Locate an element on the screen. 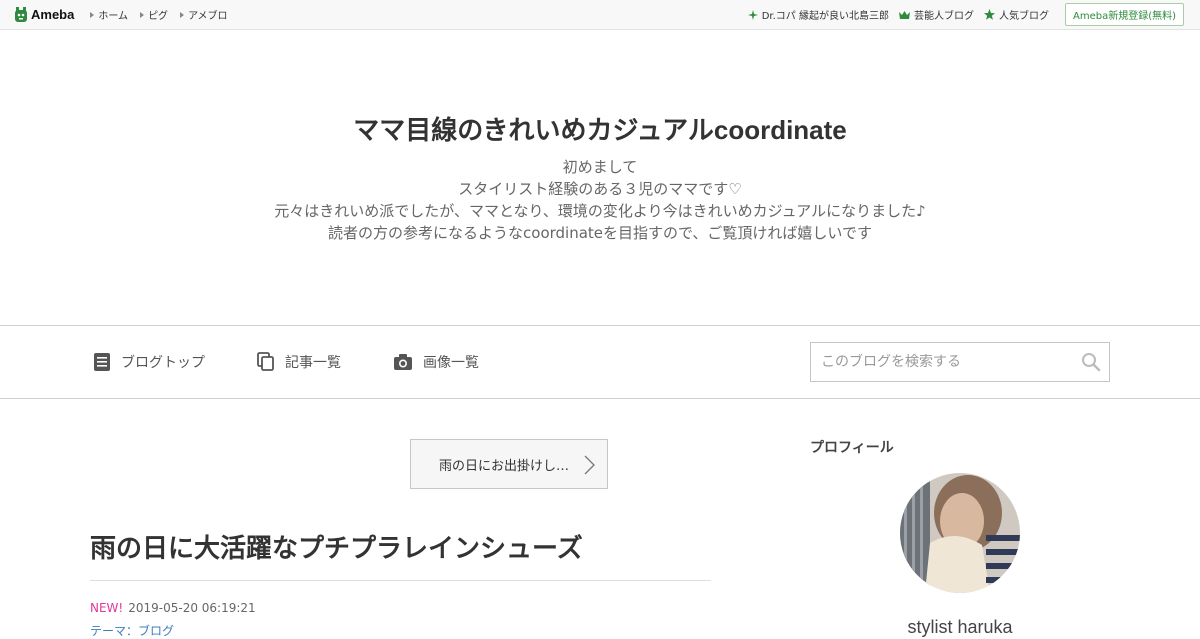 This screenshot has width=1200, height=639. document-icon is located at coordinates (102, 362).